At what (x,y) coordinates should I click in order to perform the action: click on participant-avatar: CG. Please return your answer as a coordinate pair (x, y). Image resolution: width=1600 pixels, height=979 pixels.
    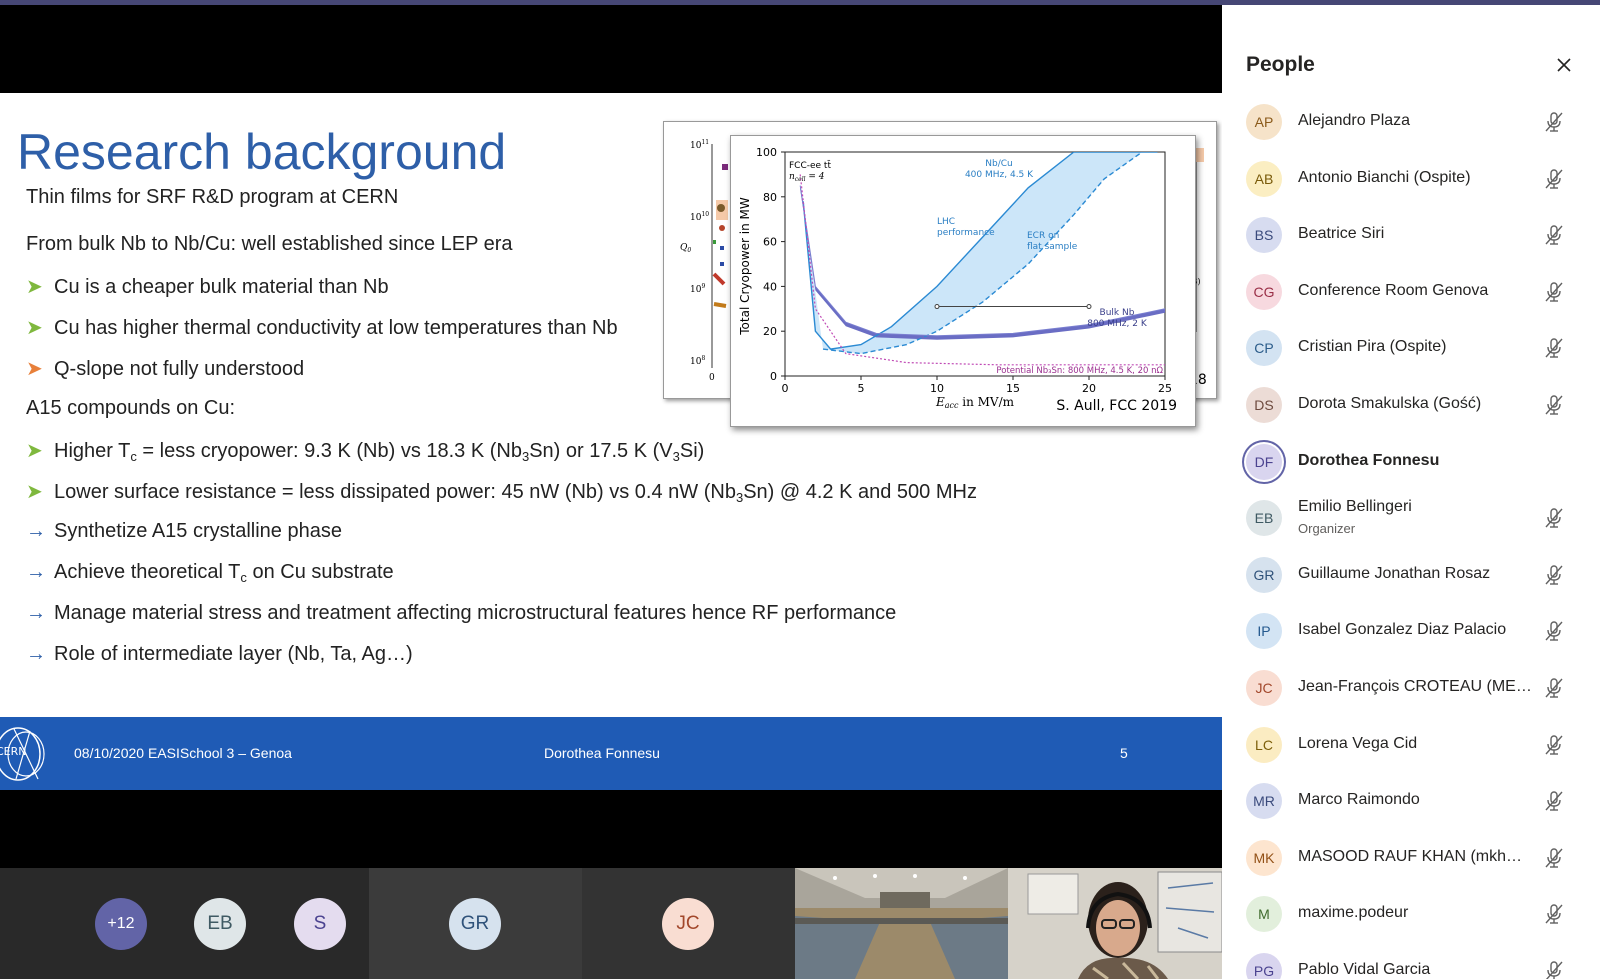
    Looking at the image, I should click on (1264, 291).